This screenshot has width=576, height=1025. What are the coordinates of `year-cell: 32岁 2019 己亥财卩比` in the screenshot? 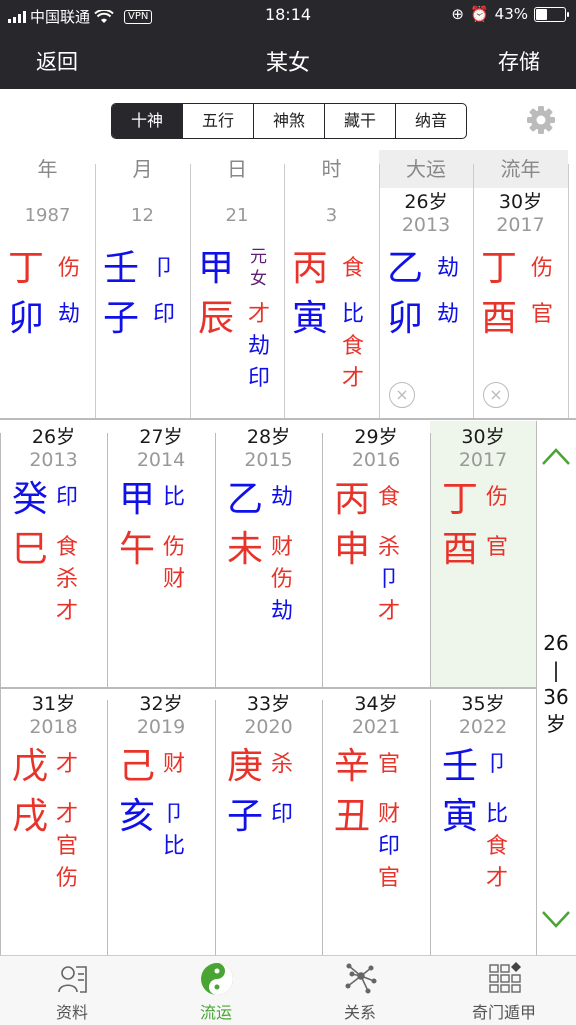 It's located at (161, 821).